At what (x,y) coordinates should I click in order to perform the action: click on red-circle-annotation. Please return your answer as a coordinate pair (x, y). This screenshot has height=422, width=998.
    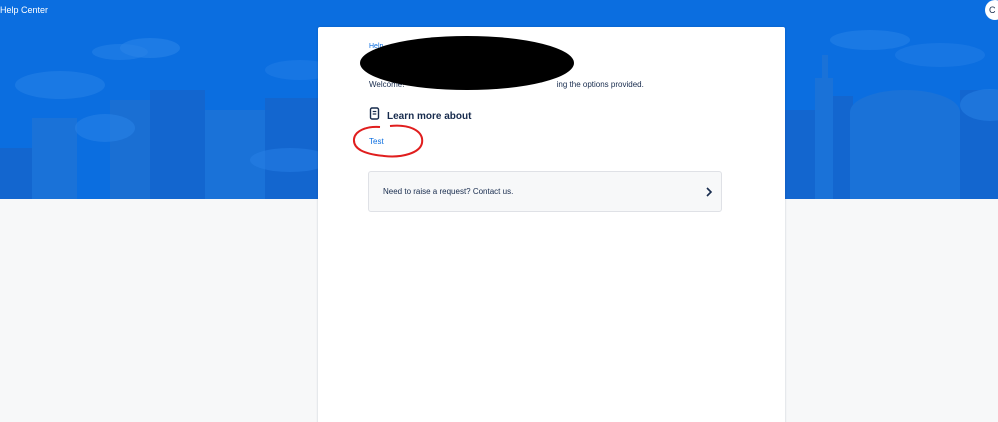
    Looking at the image, I should click on (388, 141).